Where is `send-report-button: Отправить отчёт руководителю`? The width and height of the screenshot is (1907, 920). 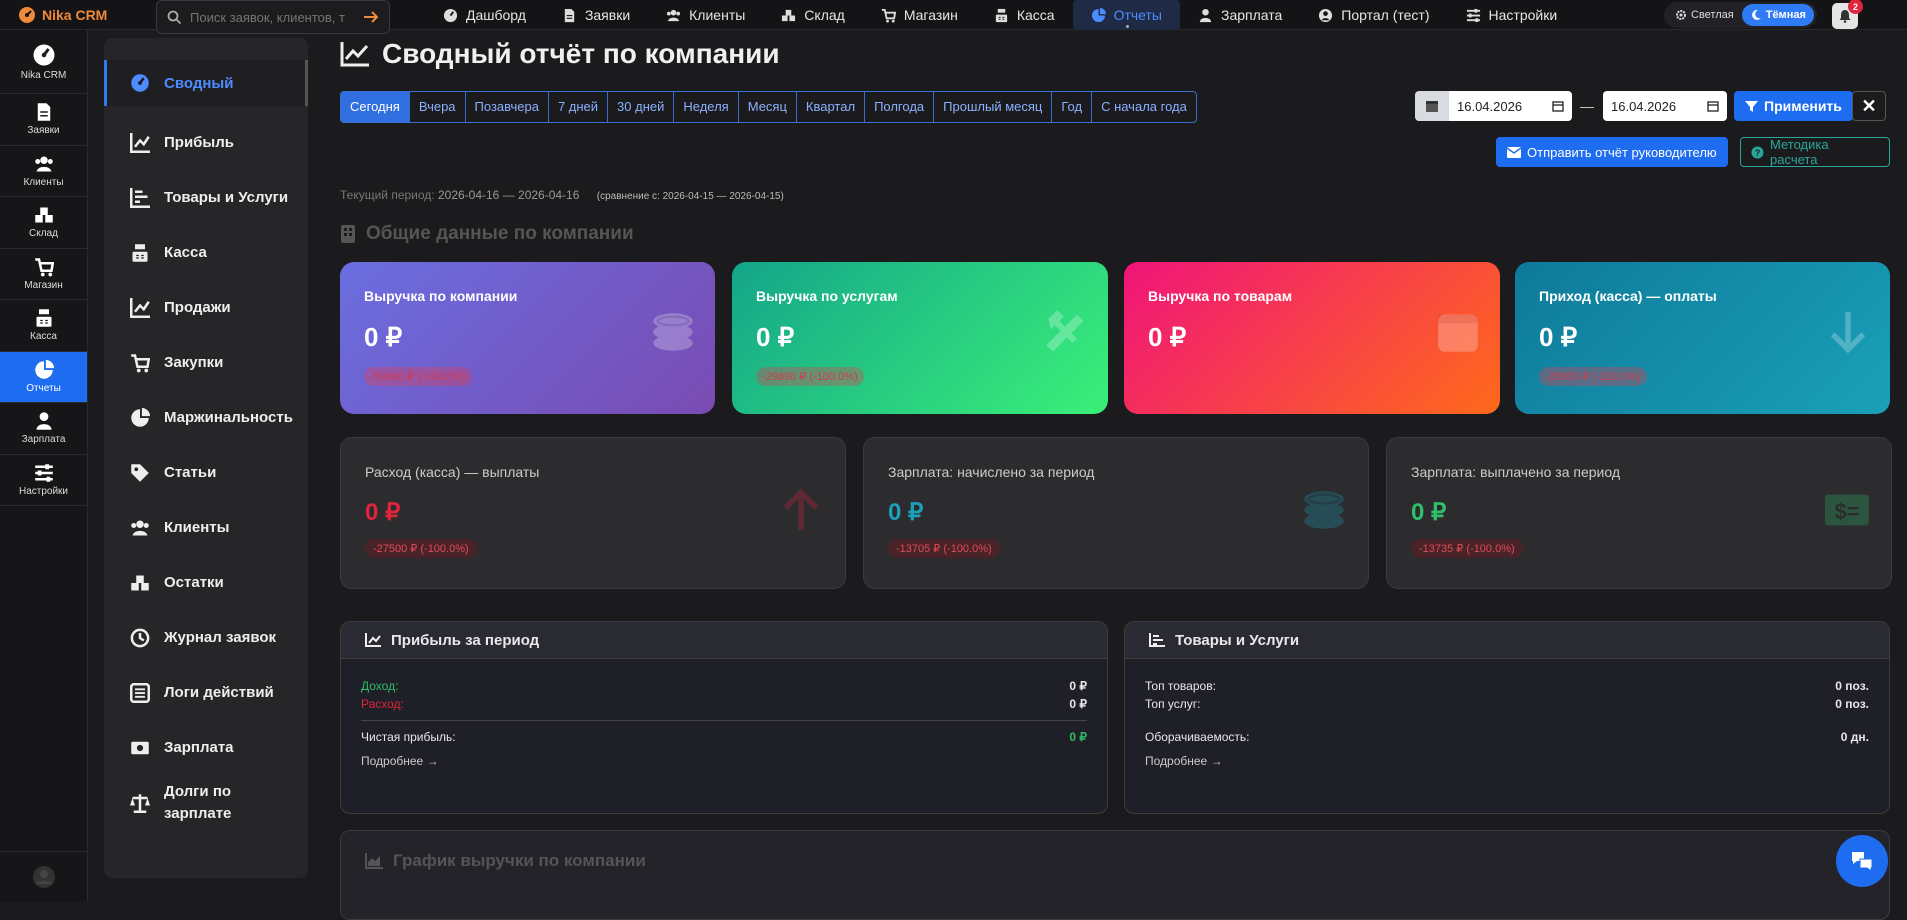
send-report-button: Отправить отчёт руководителю is located at coordinates (1612, 152).